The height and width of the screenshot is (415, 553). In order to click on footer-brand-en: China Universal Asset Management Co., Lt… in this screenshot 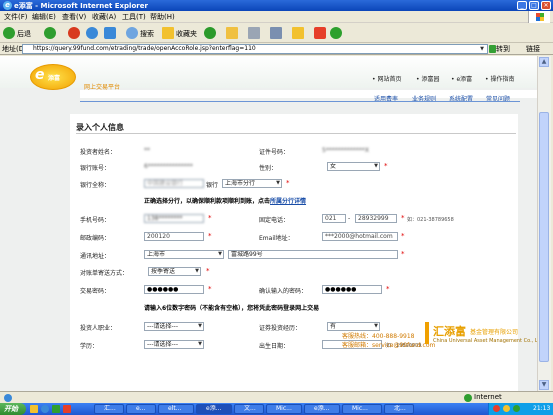, I will do `click(489, 341)`.